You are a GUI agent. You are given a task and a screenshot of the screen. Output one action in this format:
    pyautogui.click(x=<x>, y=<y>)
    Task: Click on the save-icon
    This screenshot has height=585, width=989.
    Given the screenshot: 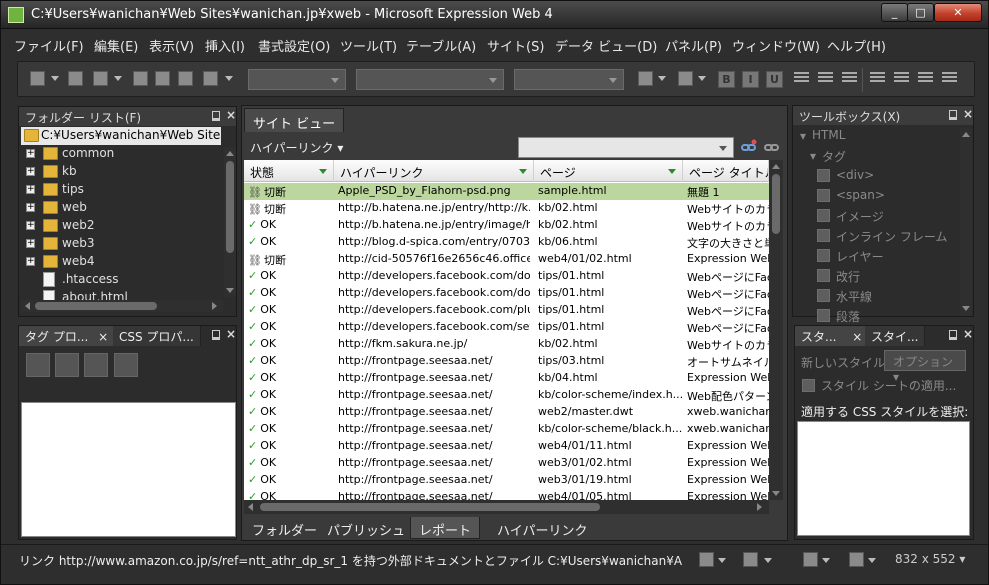 What is the action you would take?
    pyautogui.click(x=140, y=78)
    